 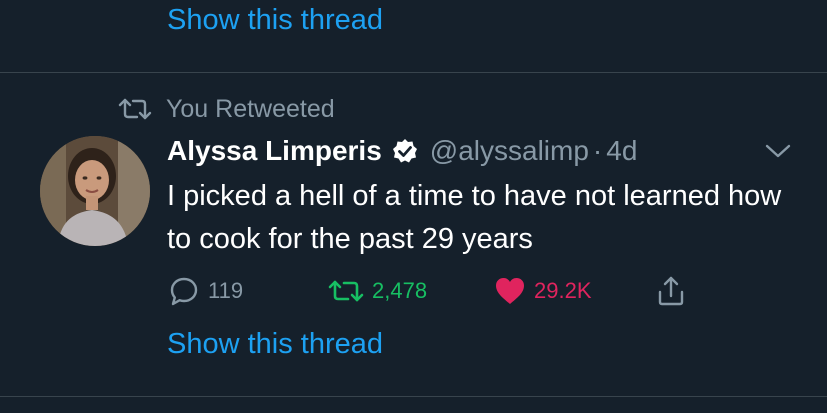 What do you see at coordinates (250, 108) in the screenshot?
I see `retweet-context-text: You Retweeted` at bounding box center [250, 108].